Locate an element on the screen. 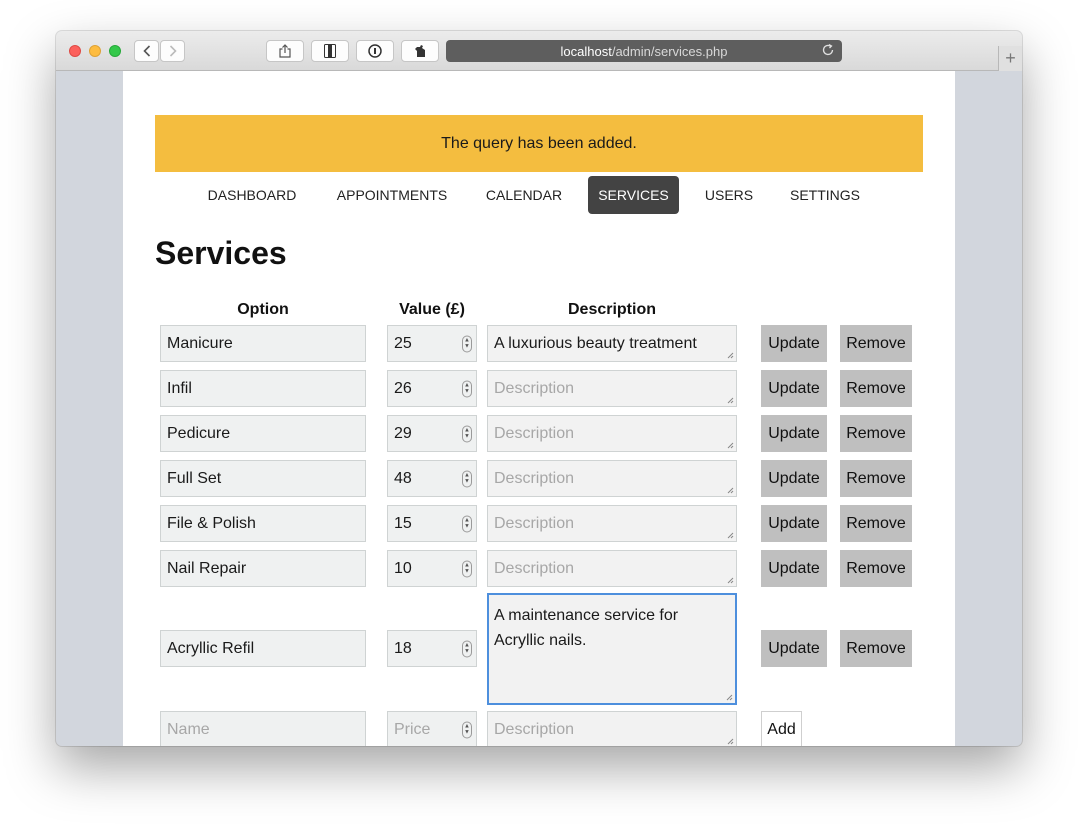 This screenshot has width=1078, height=826. forward-icon is located at coordinates (173, 51).